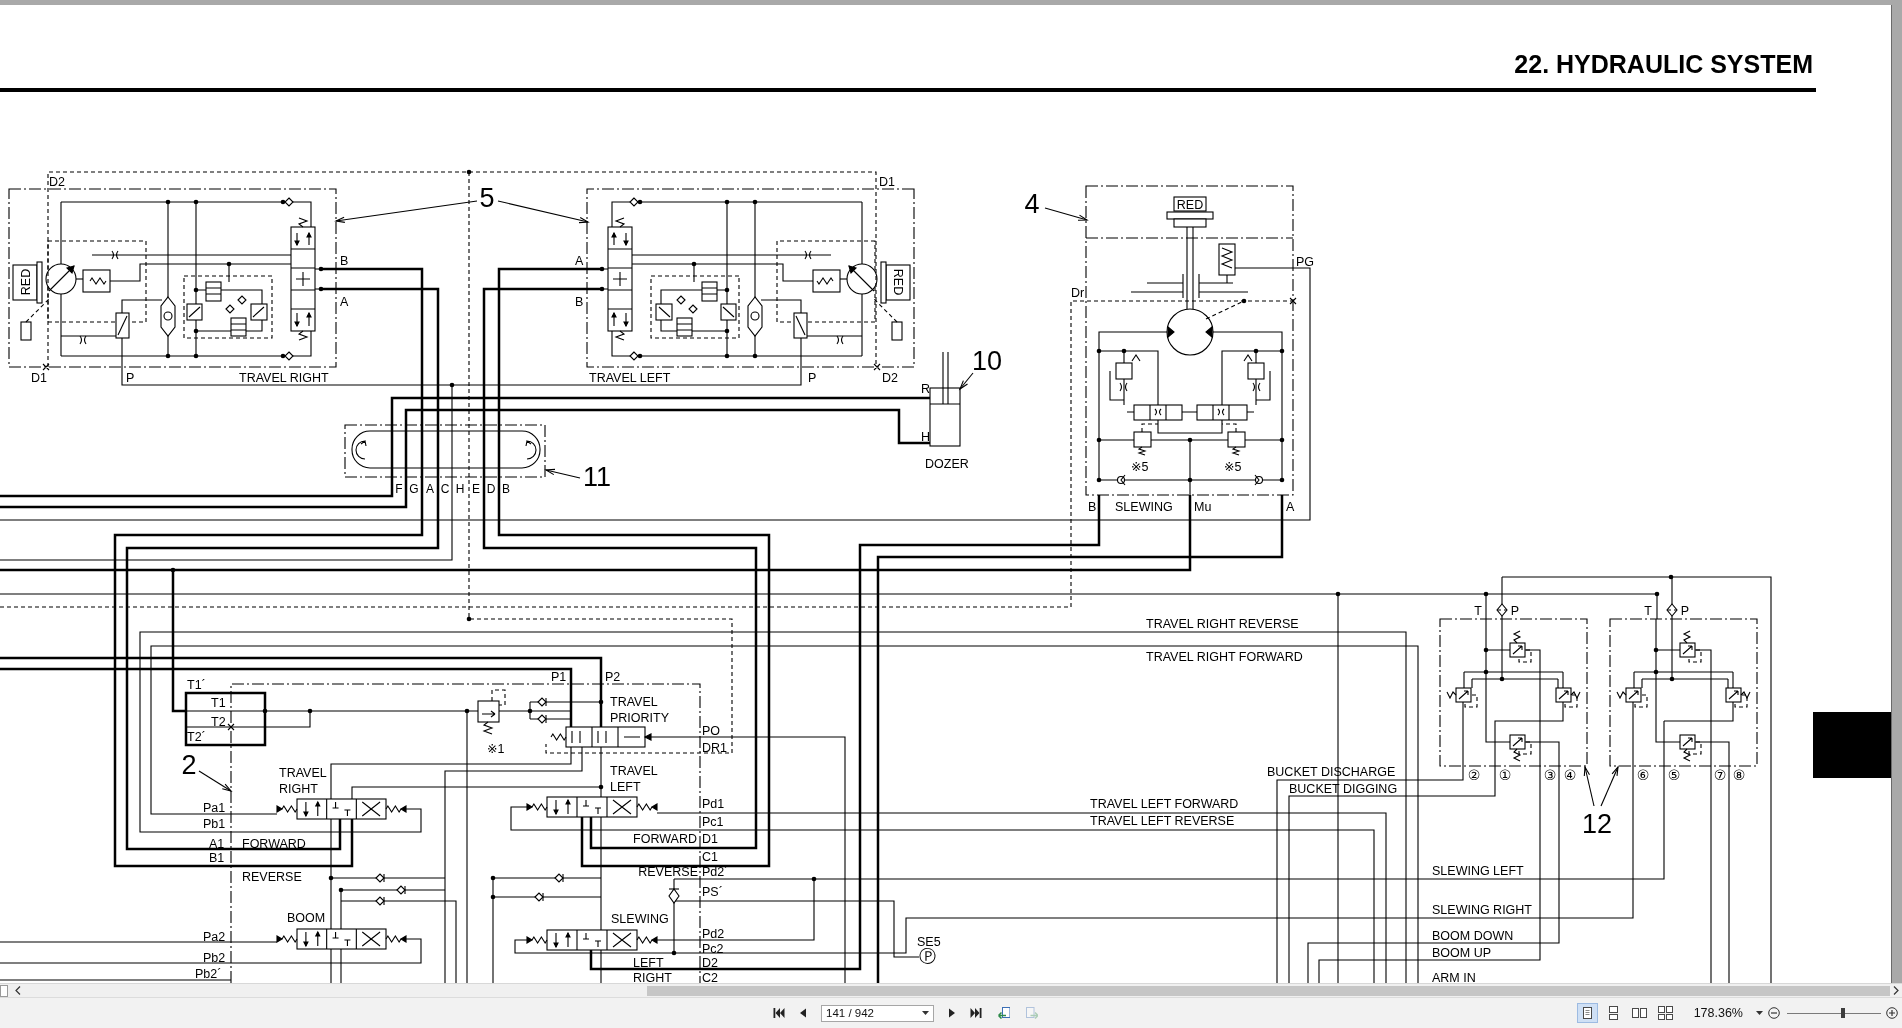  What do you see at coordinates (1268, 990) in the screenshot?
I see `scrollbar-thumb` at bounding box center [1268, 990].